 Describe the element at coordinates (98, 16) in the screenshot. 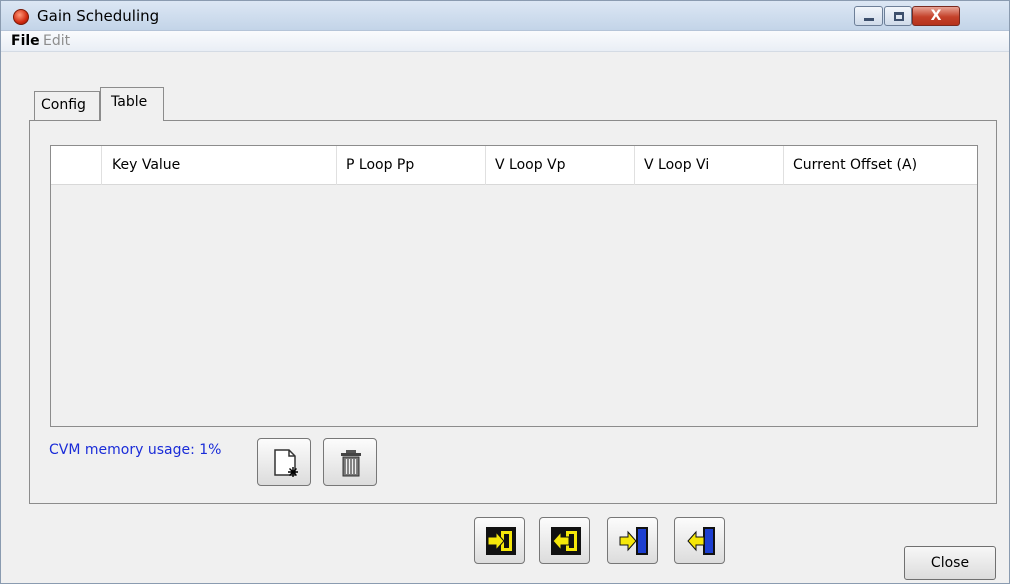

I see `window-title: Gain Scheduling` at that location.